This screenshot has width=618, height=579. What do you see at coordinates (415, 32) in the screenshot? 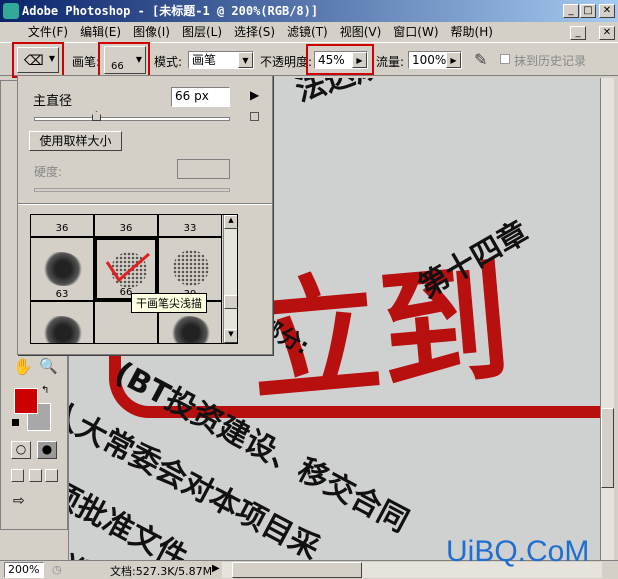
I see `menu-window: 窗口(W)` at bounding box center [415, 32].